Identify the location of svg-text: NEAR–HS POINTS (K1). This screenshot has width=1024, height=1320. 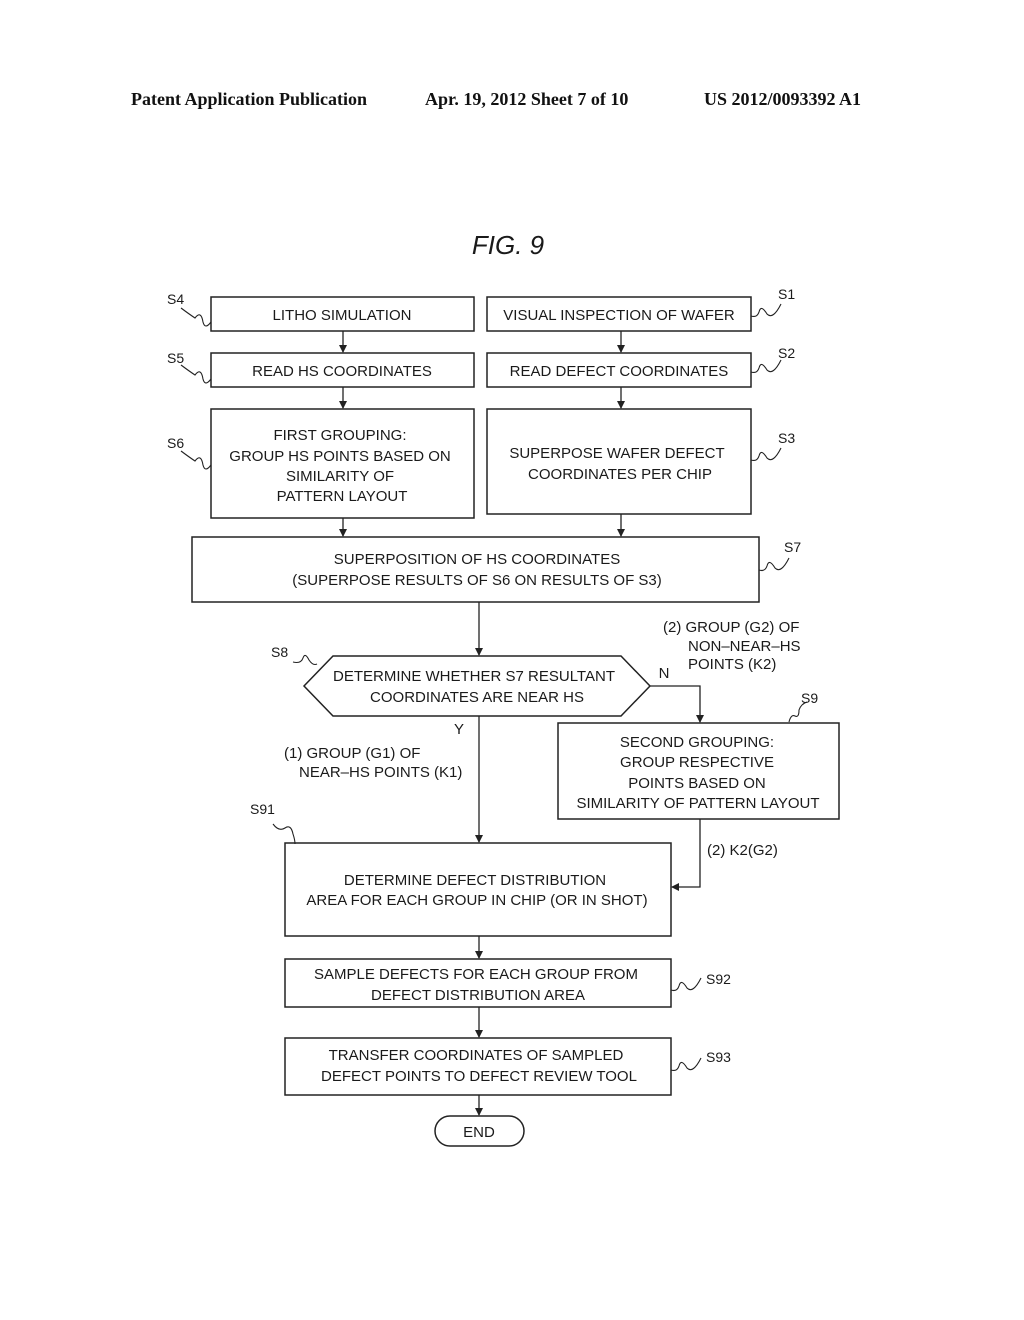
(380, 772).